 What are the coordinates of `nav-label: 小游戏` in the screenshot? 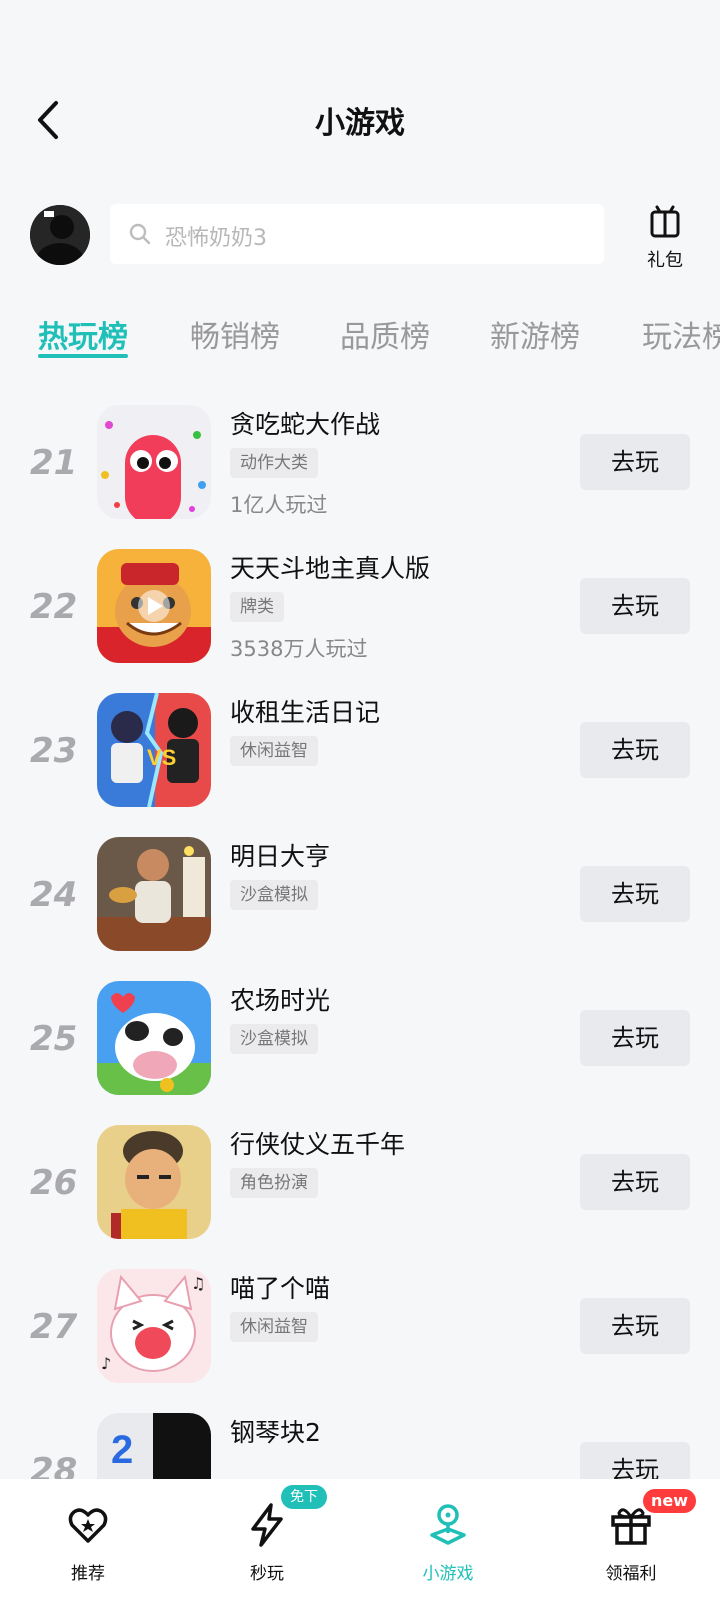 It's located at (448, 1574).